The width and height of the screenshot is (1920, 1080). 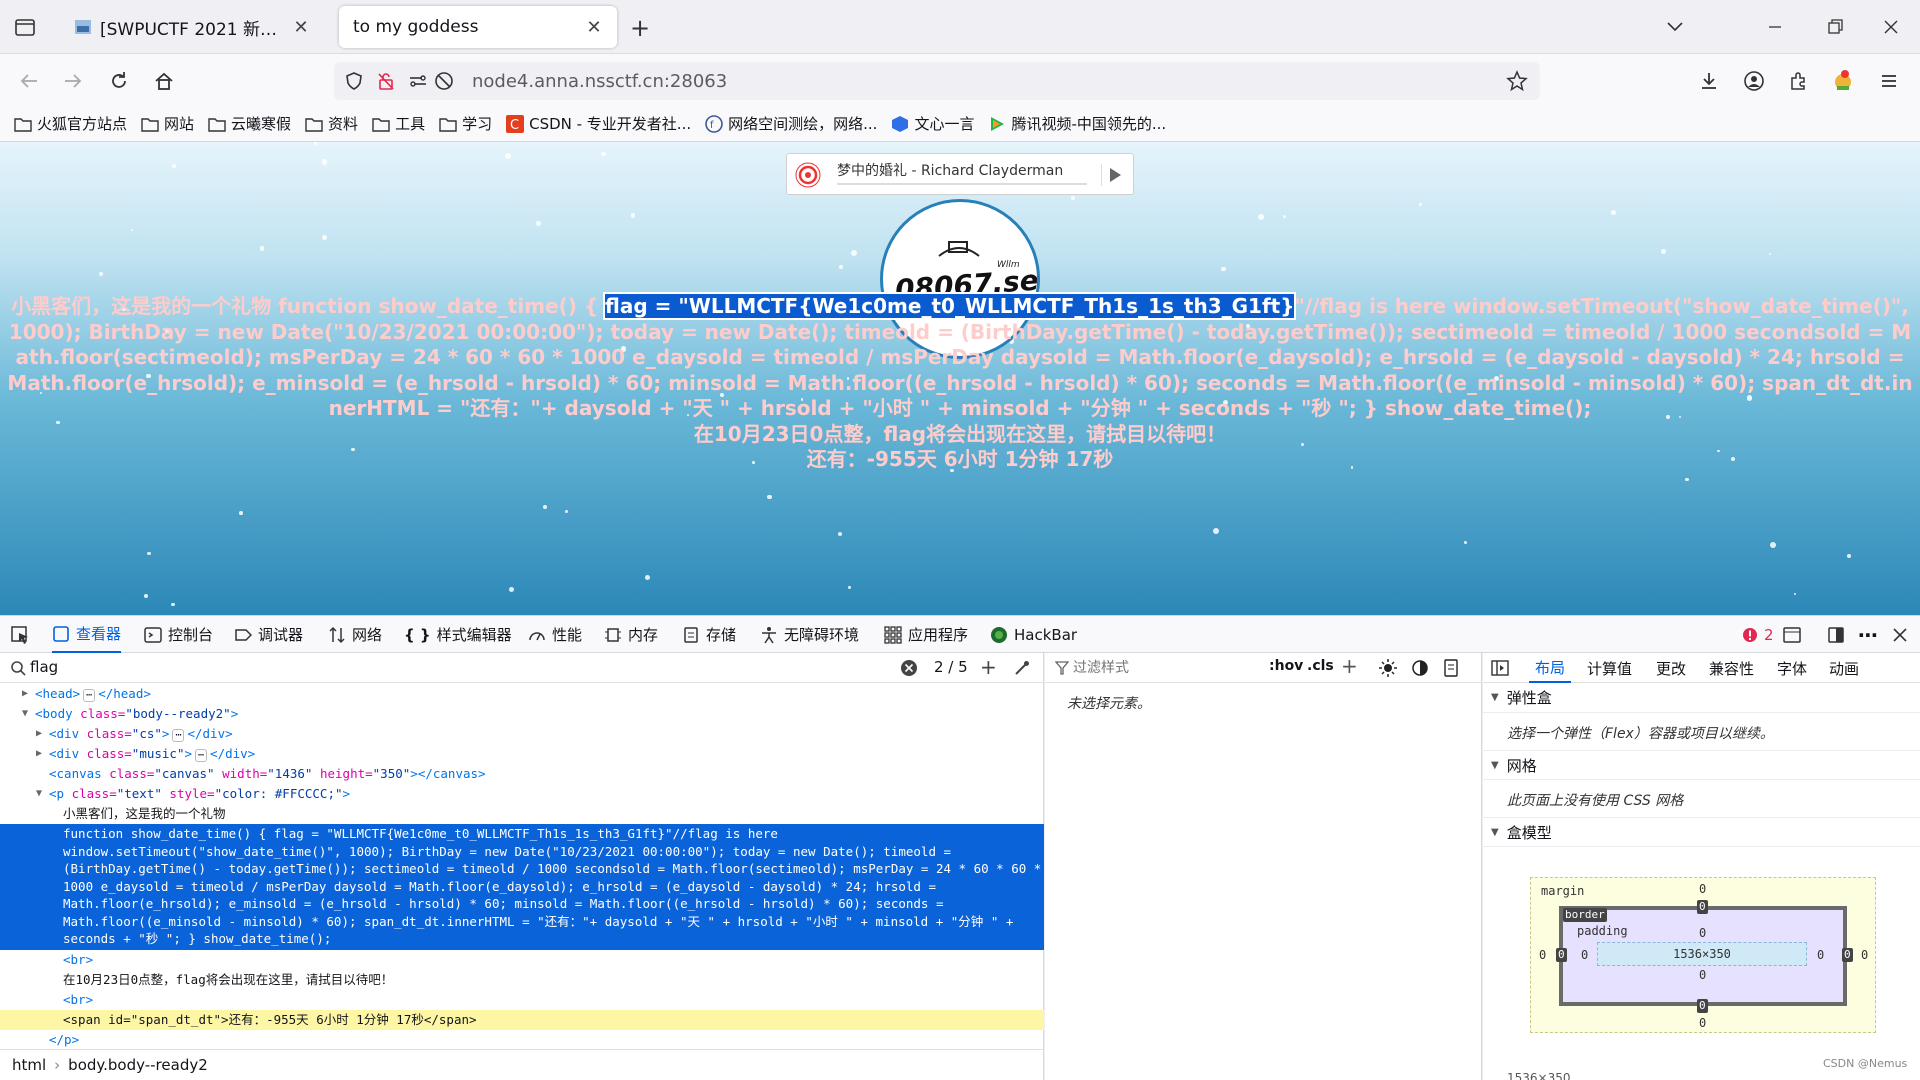 I want to click on boxmodel-section-header: ▼ 盒模型, so click(x=1701, y=832).